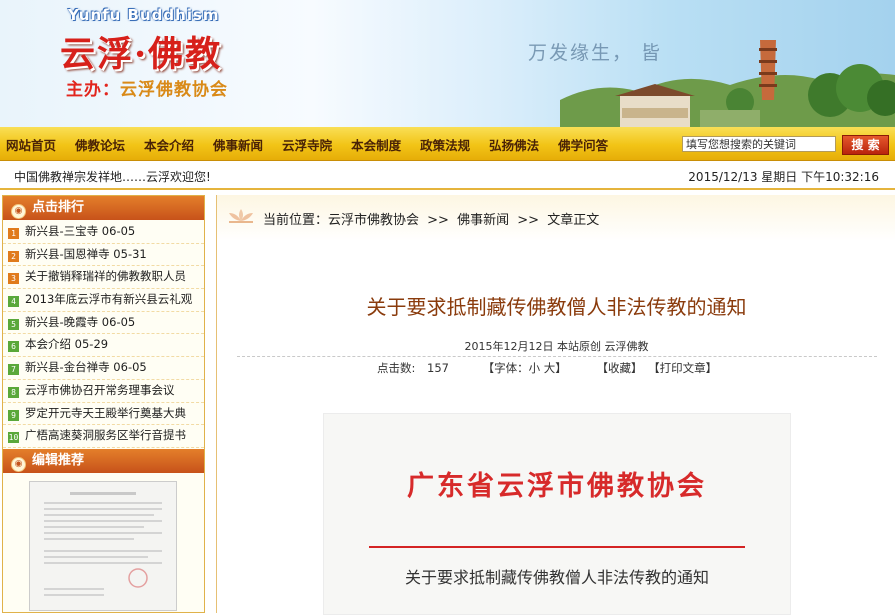  Describe the element at coordinates (86, 253) in the screenshot. I see `rank-item-text: 新兴县-国恩禅寺 05-31` at that location.